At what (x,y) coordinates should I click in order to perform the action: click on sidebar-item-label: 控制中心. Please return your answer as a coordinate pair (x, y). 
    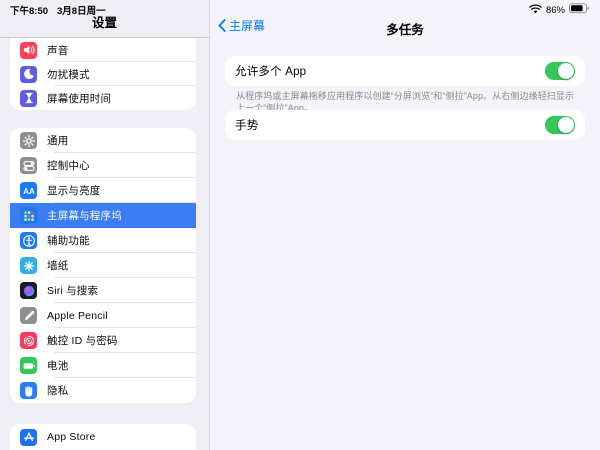
    Looking at the image, I should click on (68, 166).